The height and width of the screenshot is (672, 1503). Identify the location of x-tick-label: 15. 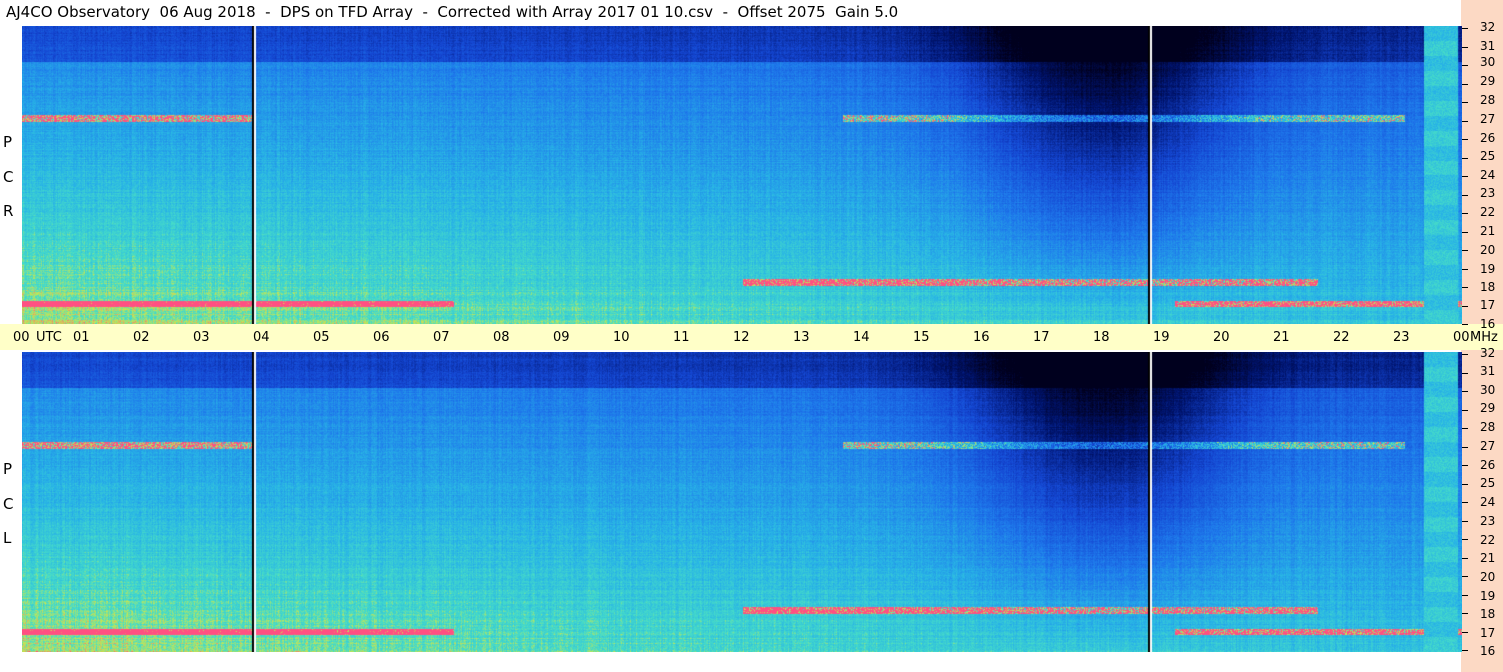
(921, 337).